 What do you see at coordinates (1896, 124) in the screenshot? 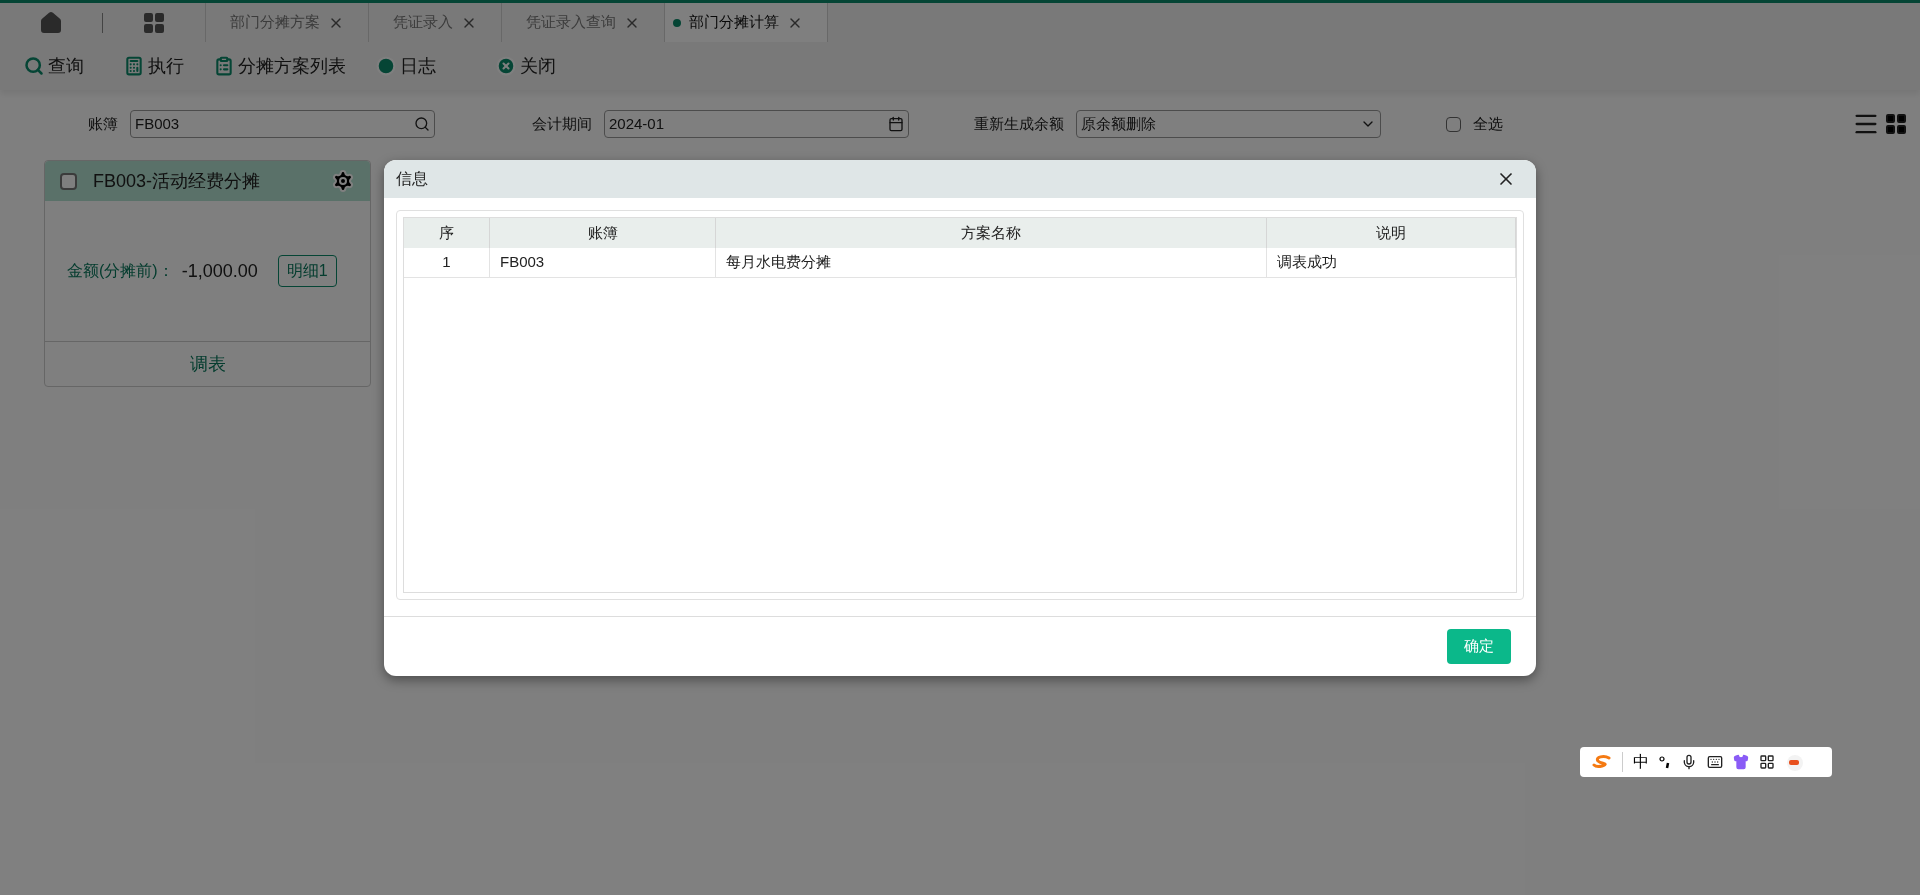
I see `grid-view-icon` at bounding box center [1896, 124].